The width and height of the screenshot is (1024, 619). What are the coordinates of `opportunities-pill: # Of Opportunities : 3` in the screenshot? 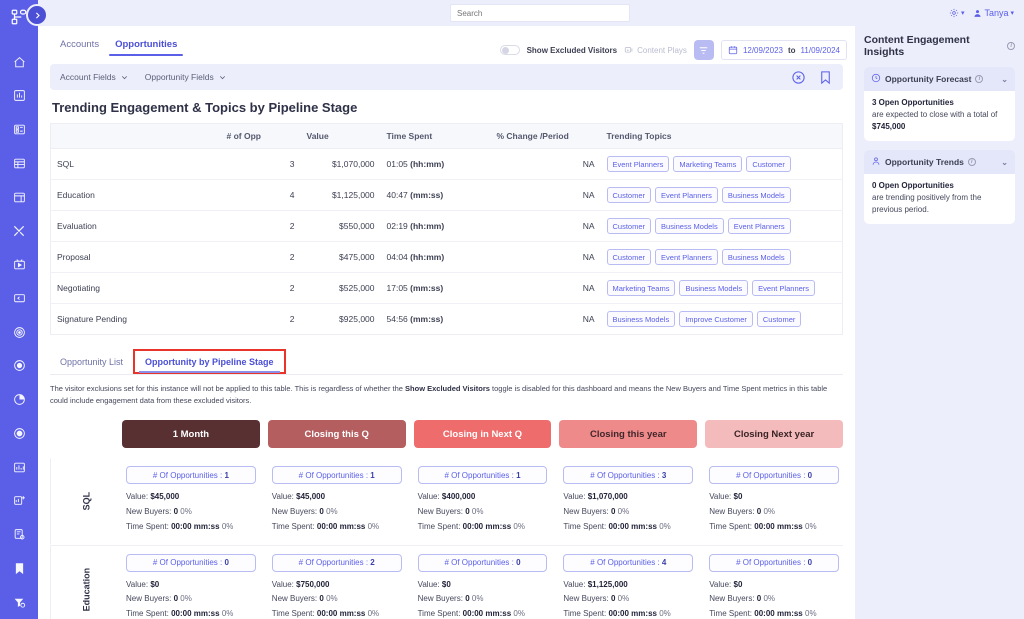 It's located at (628, 475).